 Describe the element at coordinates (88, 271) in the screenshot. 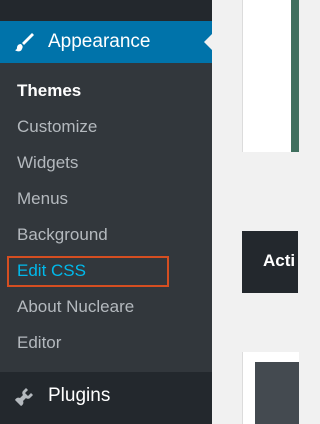

I see `edit-css-highlight-box` at that location.